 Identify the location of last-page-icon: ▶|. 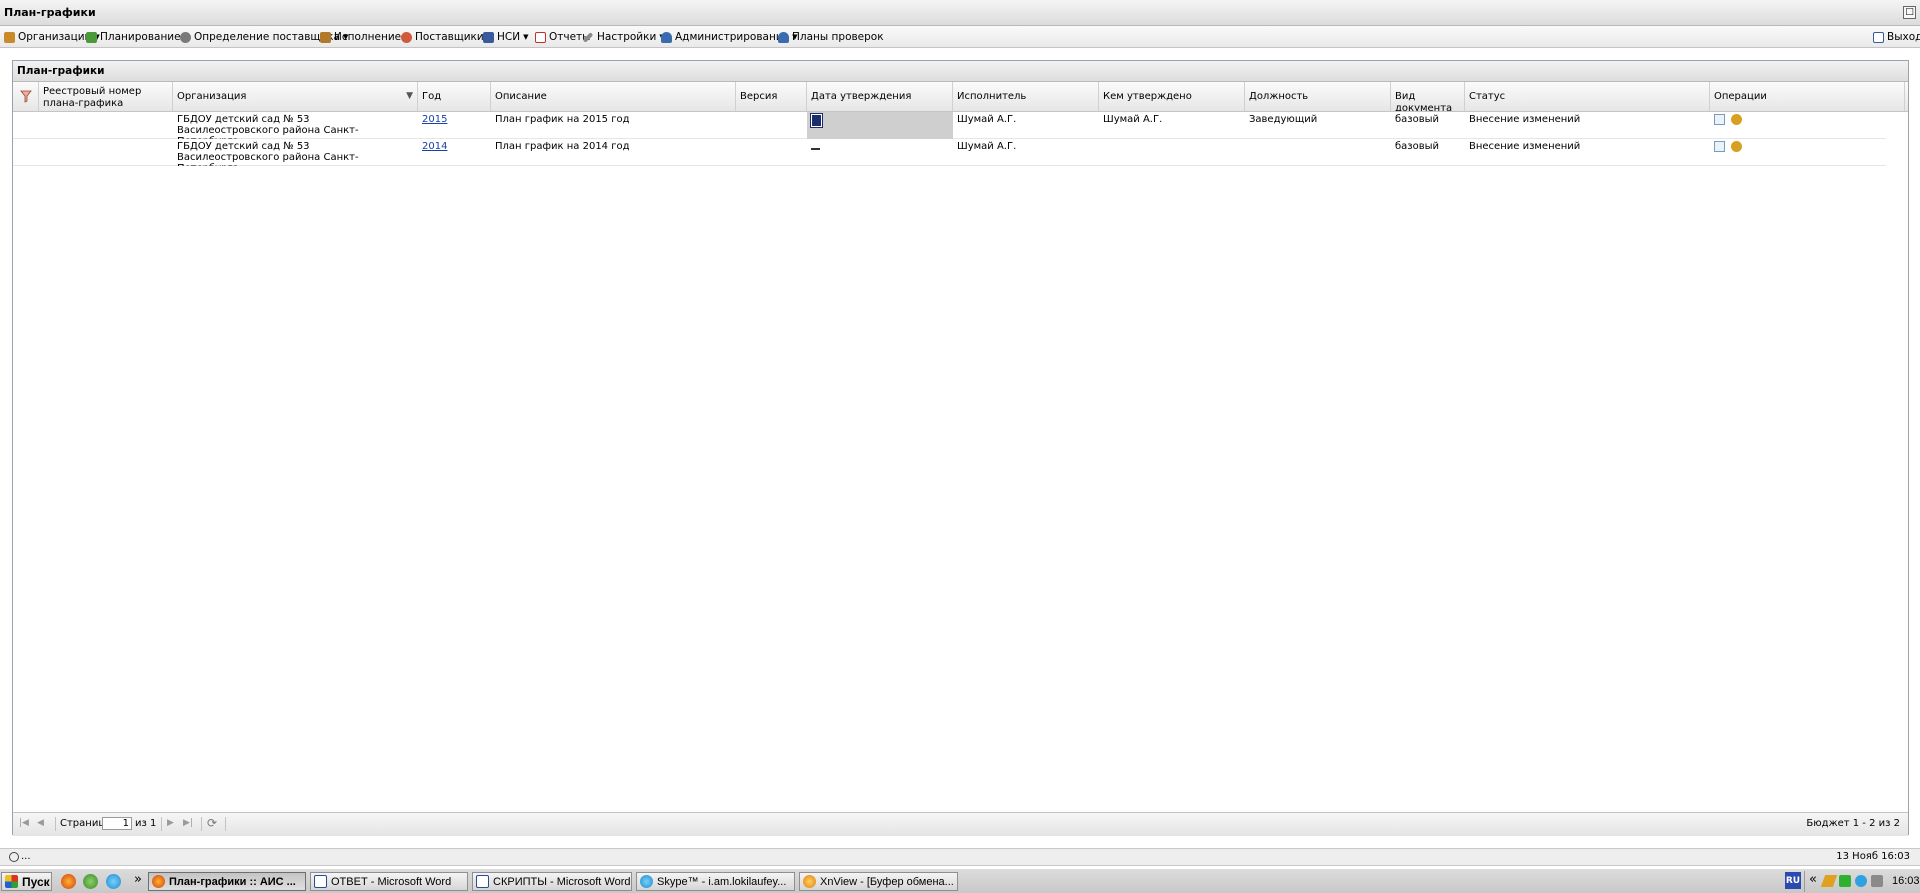
(188, 823).